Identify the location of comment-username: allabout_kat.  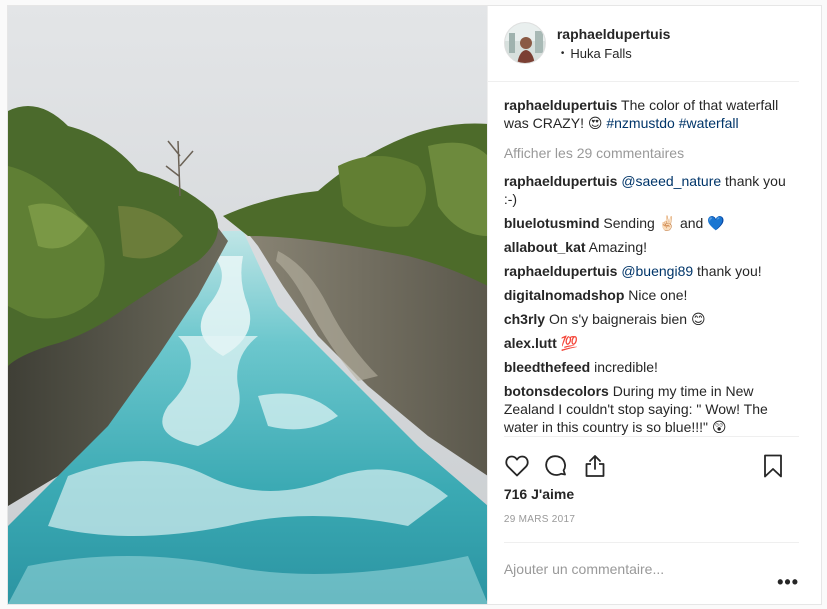
(545, 247).